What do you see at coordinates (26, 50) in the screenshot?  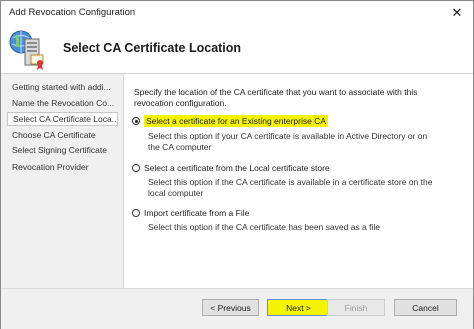 I see `certificate-server-icon` at bounding box center [26, 50].